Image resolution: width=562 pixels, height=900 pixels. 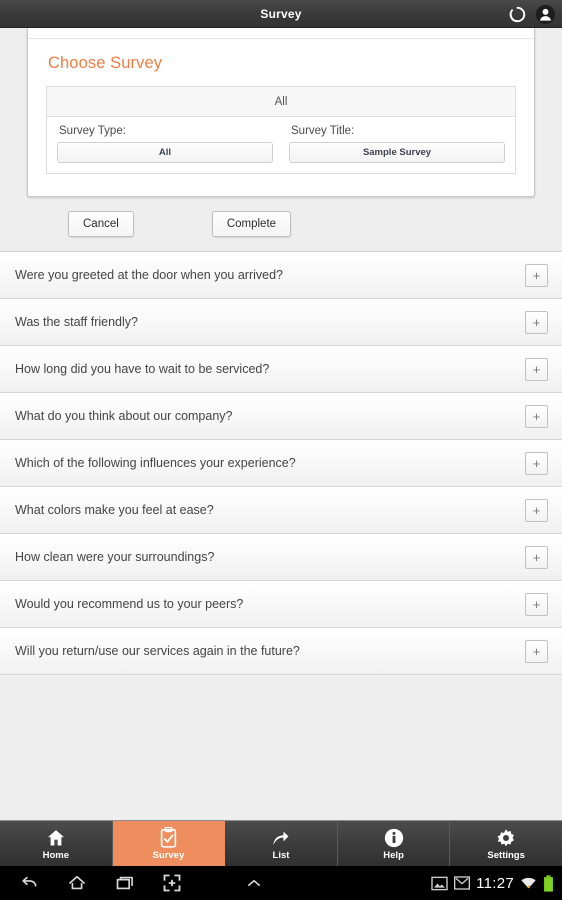 What do you see at coordinates (172, 883) in the screenshot?
I see `screenshot-icon` at bounding box center [172, 883].